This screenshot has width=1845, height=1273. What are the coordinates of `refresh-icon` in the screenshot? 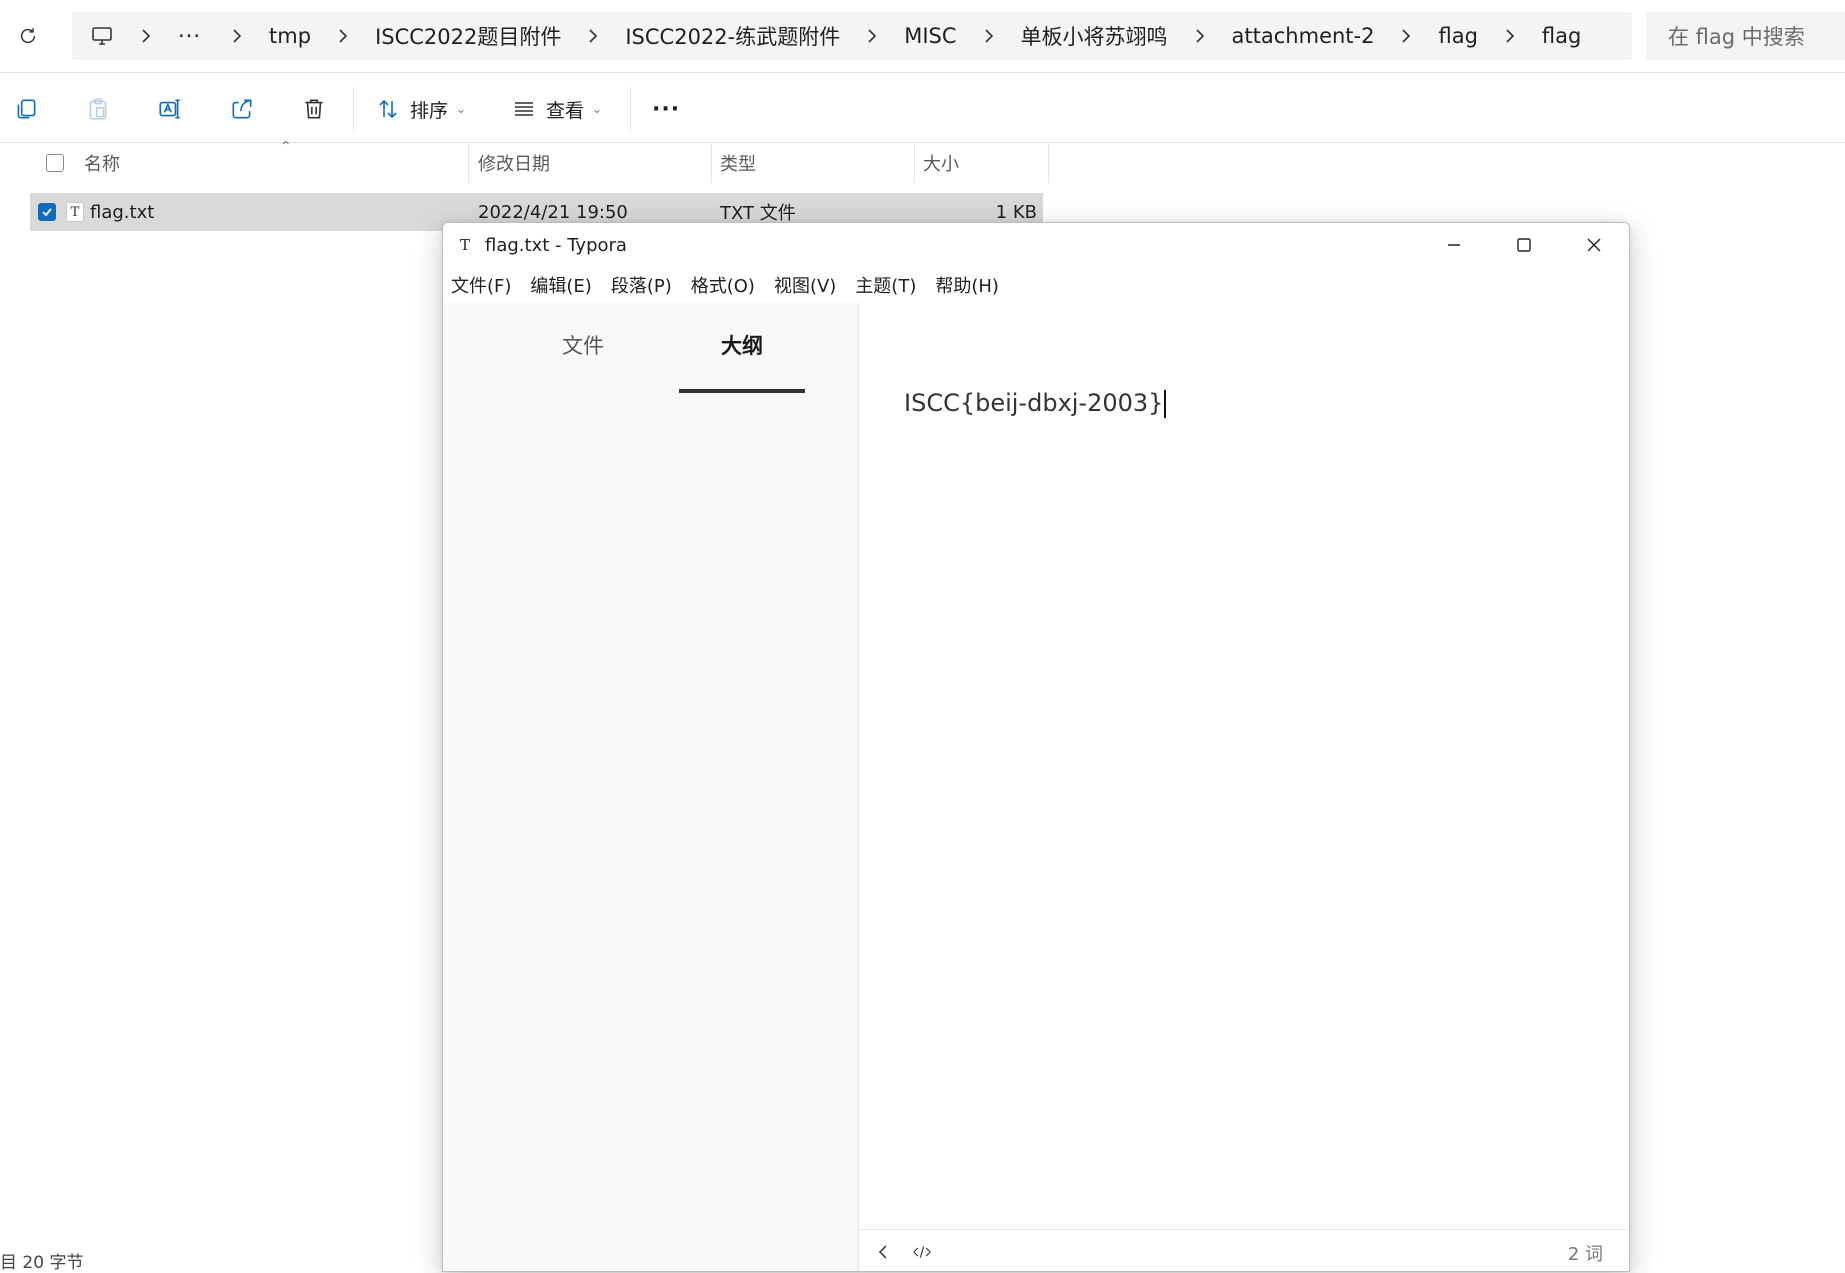 It's located at (28, 36).